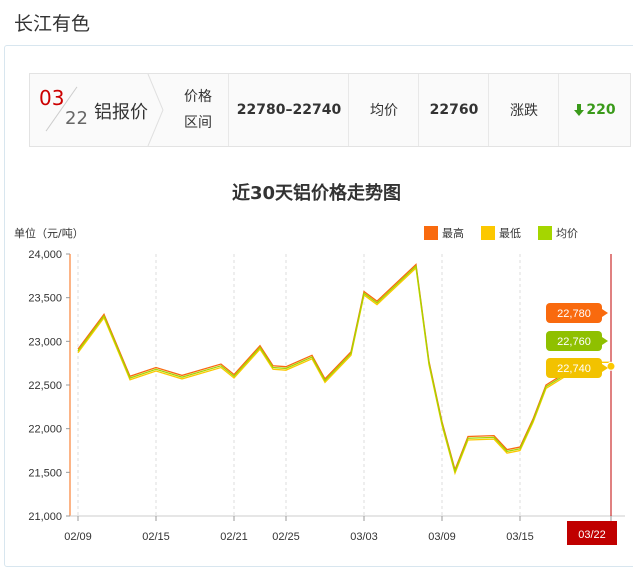 The width and height of the screenshot is (633, 567). I want to click on chevron-divider-icon, so click(155, 110).